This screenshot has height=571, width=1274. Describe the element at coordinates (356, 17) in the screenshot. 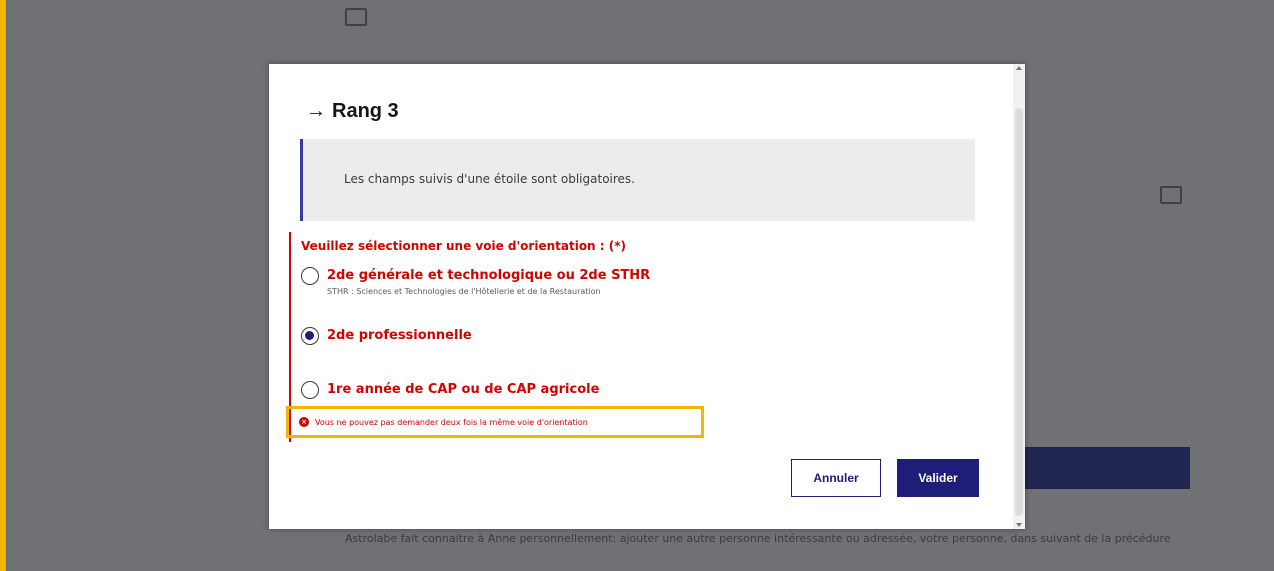

I see `background-checkbox-icon` at that location.